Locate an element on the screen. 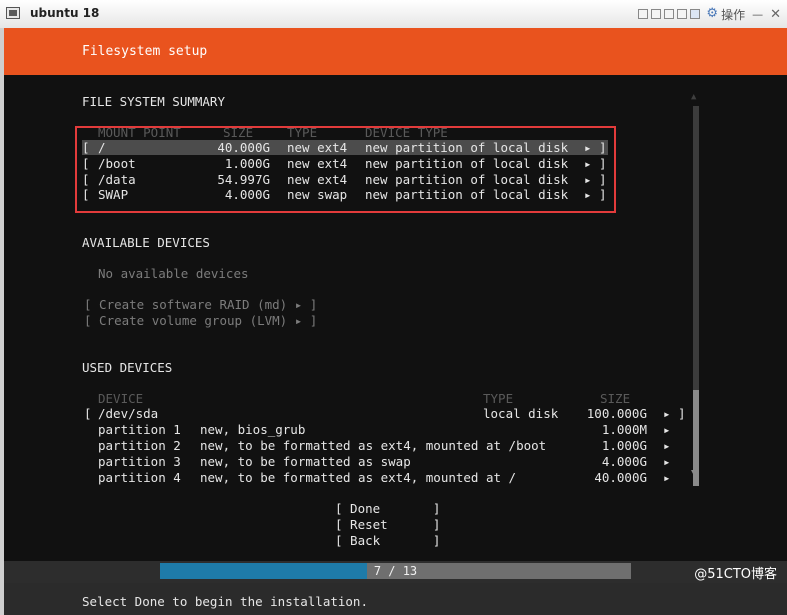 This screenshot has width=787, height=615. back-button: [ Back ] is located at coordinates (387, 540).